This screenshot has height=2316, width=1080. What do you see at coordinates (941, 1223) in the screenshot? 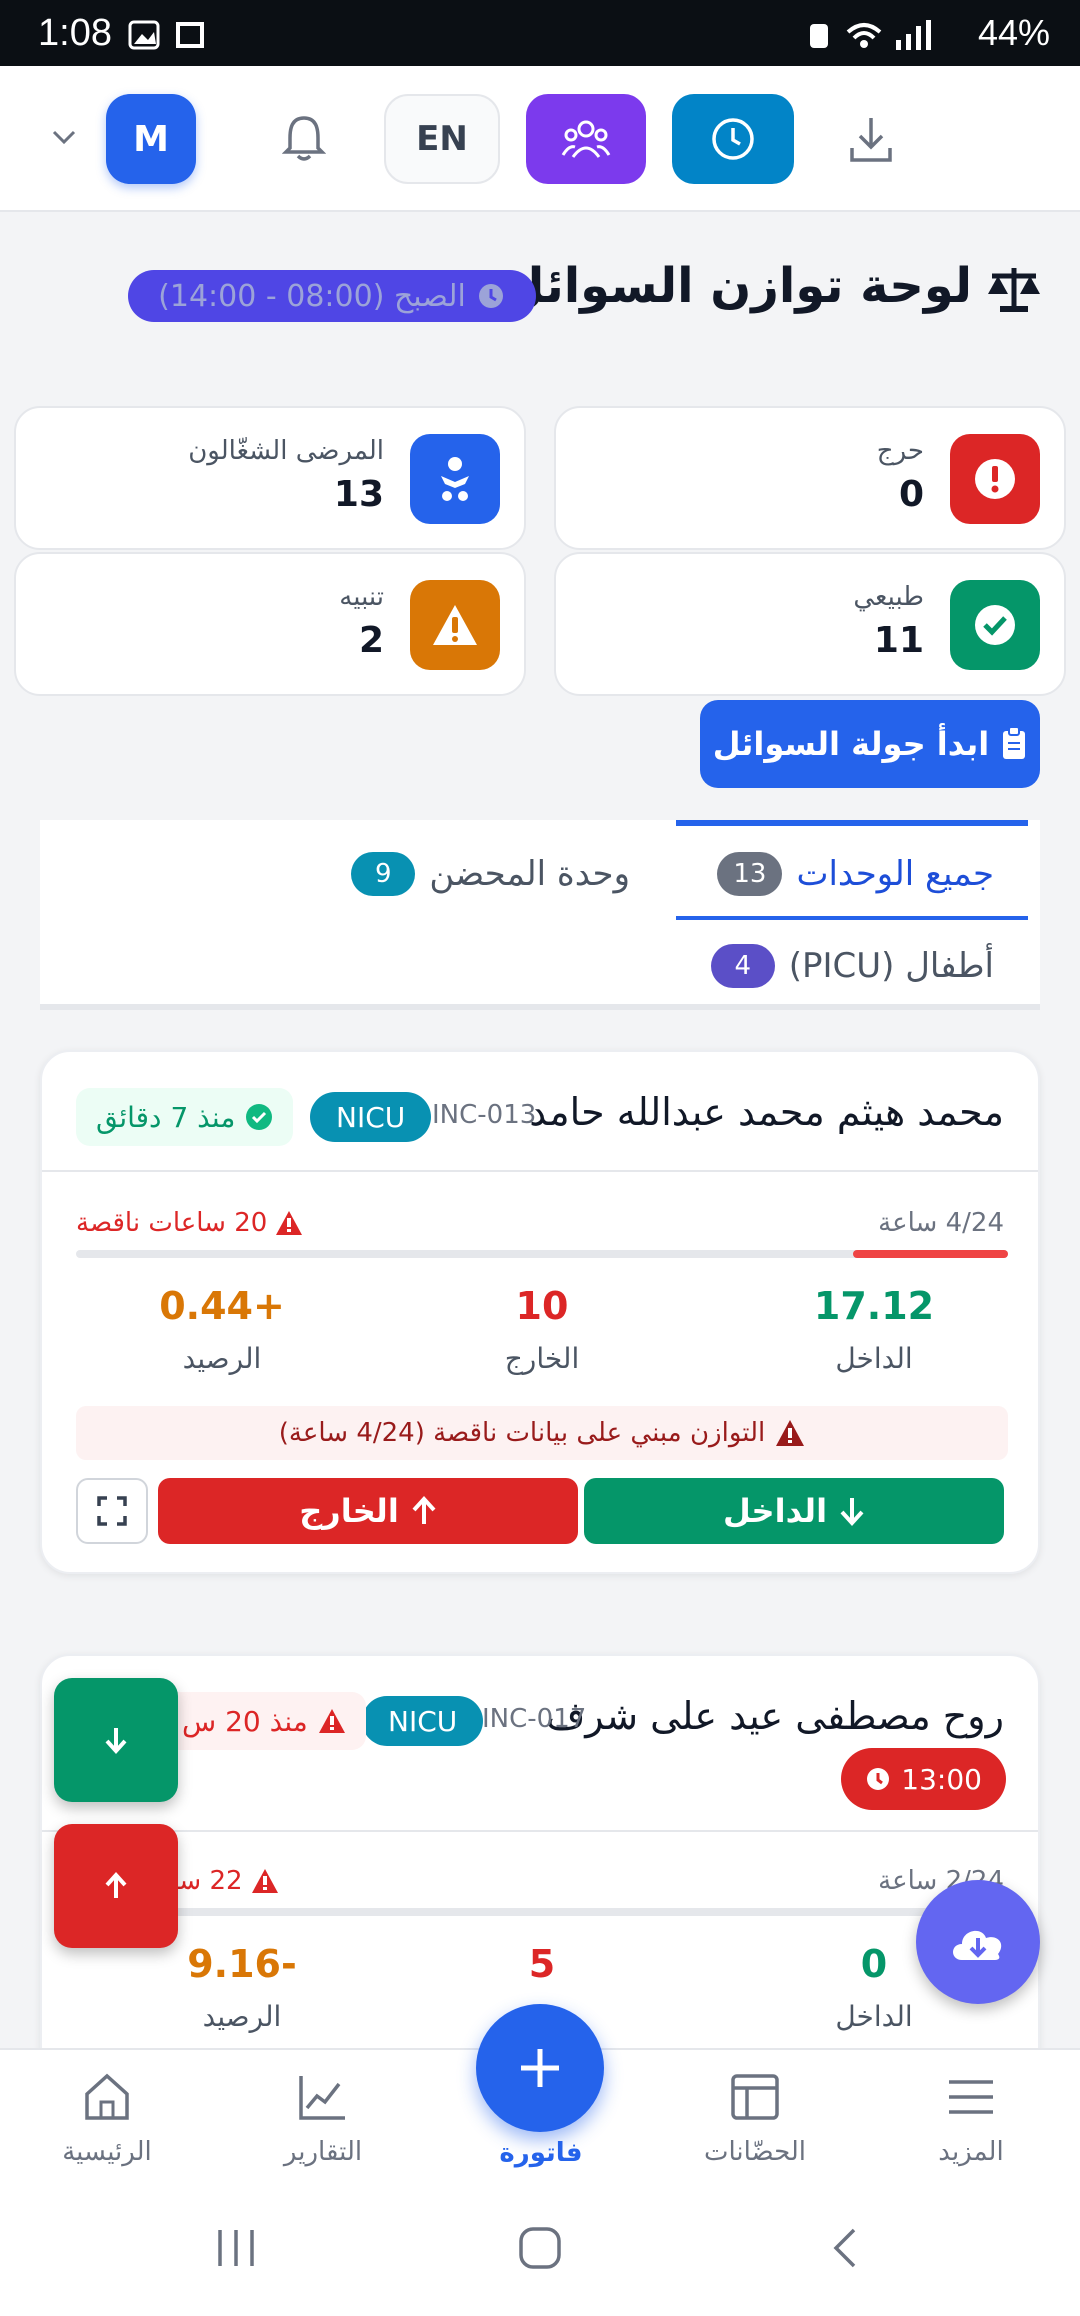
I see `hours-recorded: 4/24 ساعة` at bounding box center [941, 1223].